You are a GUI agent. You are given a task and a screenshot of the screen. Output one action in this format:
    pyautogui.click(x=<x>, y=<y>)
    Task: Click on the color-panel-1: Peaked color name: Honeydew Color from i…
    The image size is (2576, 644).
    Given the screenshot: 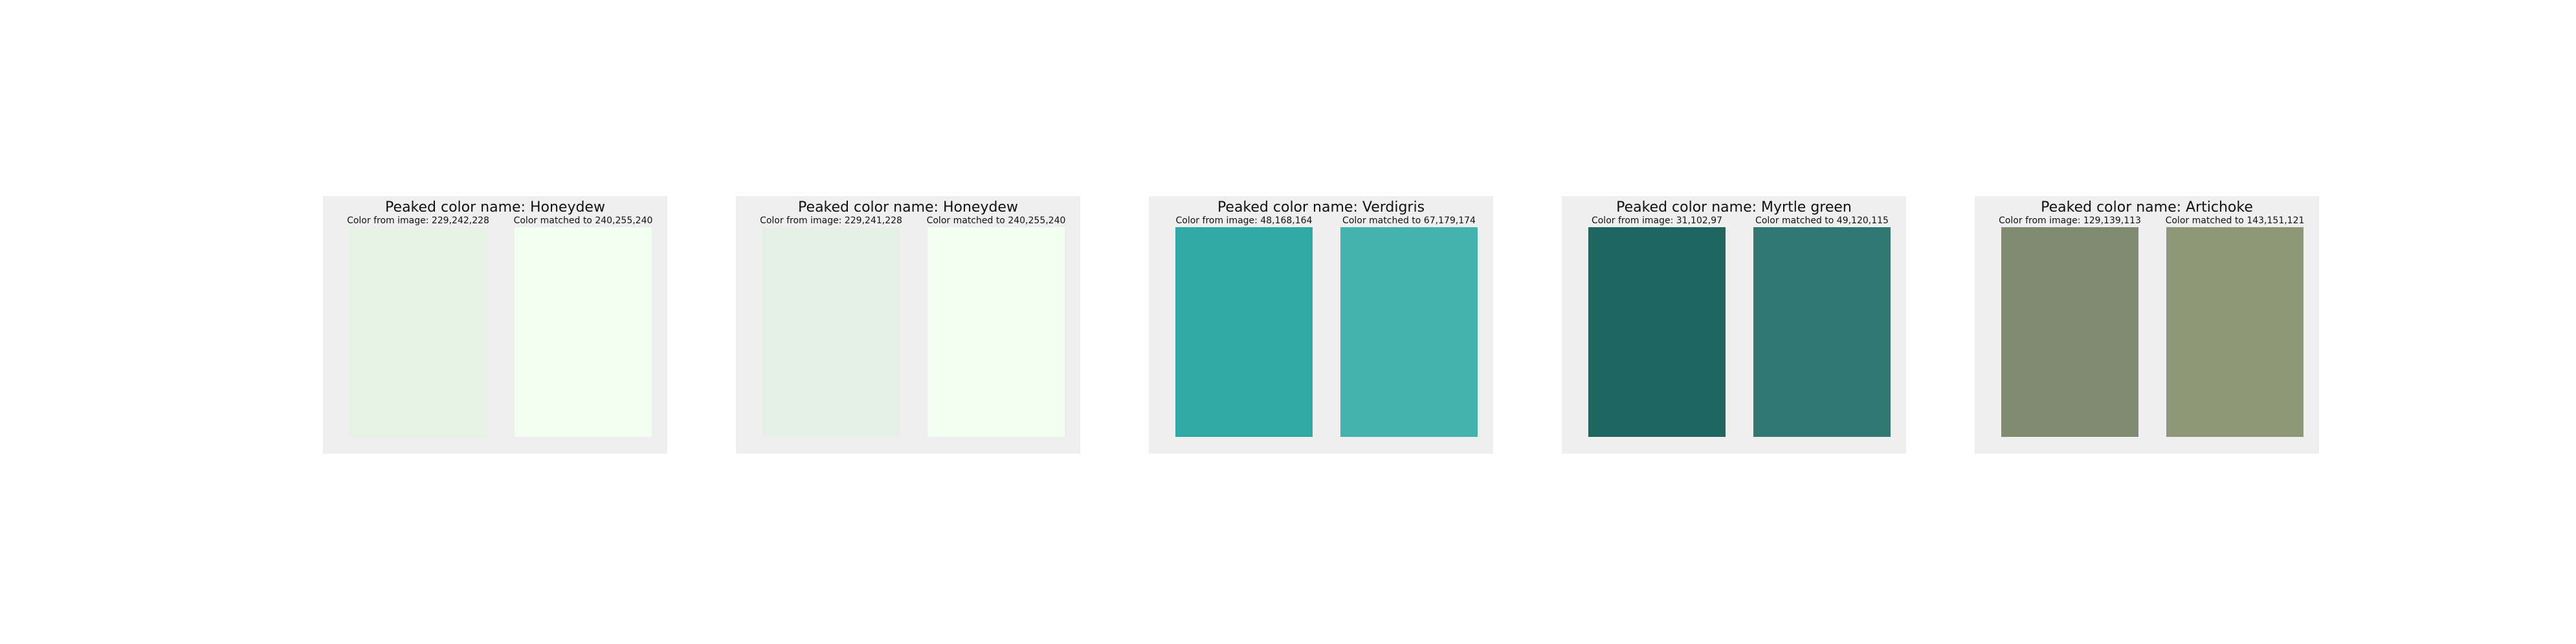 What is the action you would take?
    pyautogui.click(x=495, y=325)
    